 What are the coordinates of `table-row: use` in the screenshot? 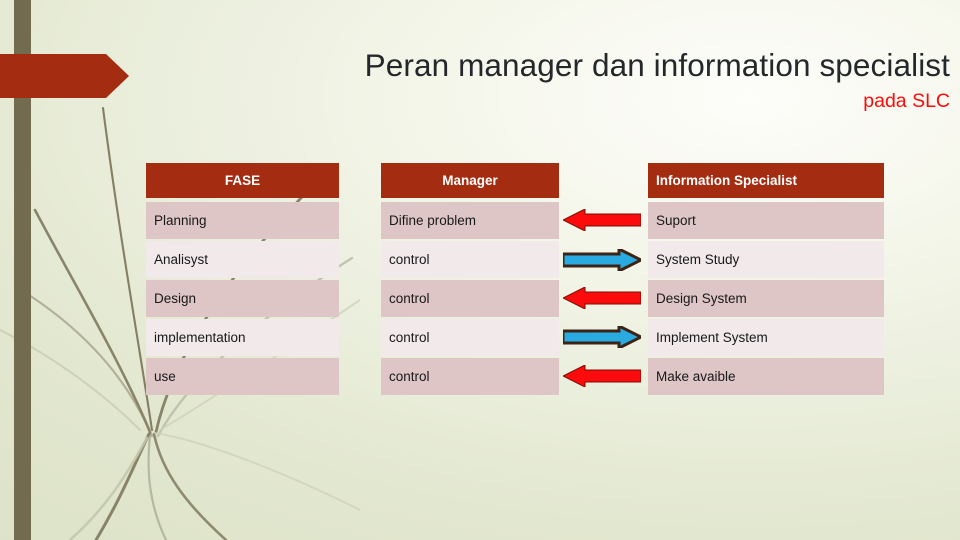 It's located at (242, 376).